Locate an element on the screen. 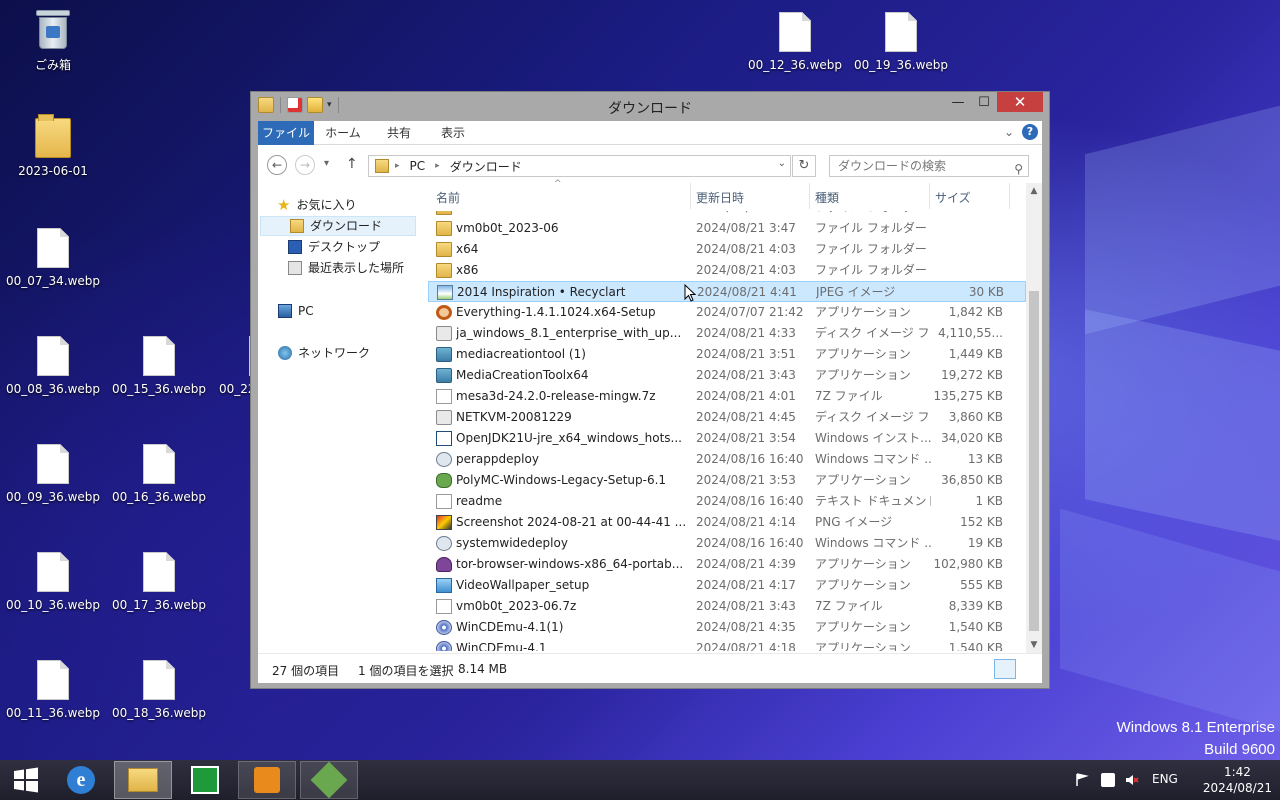  address-bar: ▸ PC ▸ ダウンロード ⌄ is located at coordinates (579, 166).